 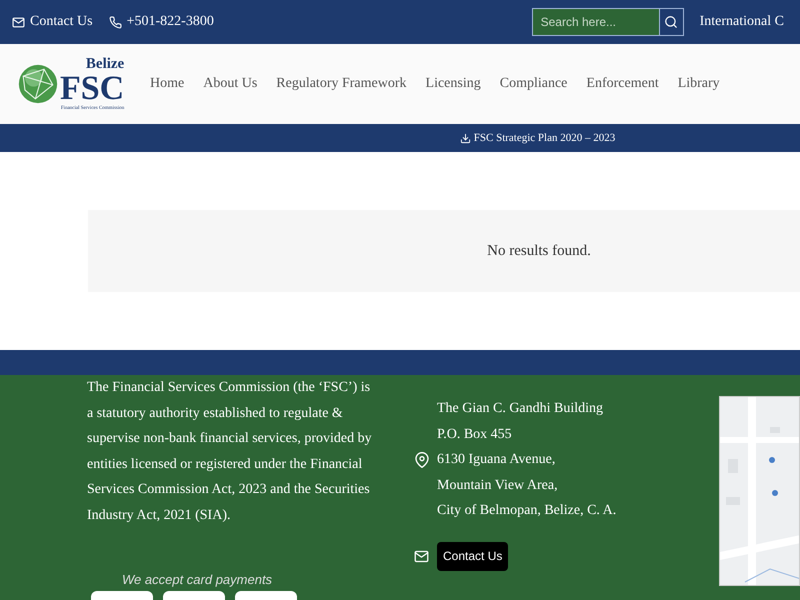 What do you see at coordinates (230, 84) in the screenshot?
I see `nav-link: About Us` at bounding box center [230, 84].